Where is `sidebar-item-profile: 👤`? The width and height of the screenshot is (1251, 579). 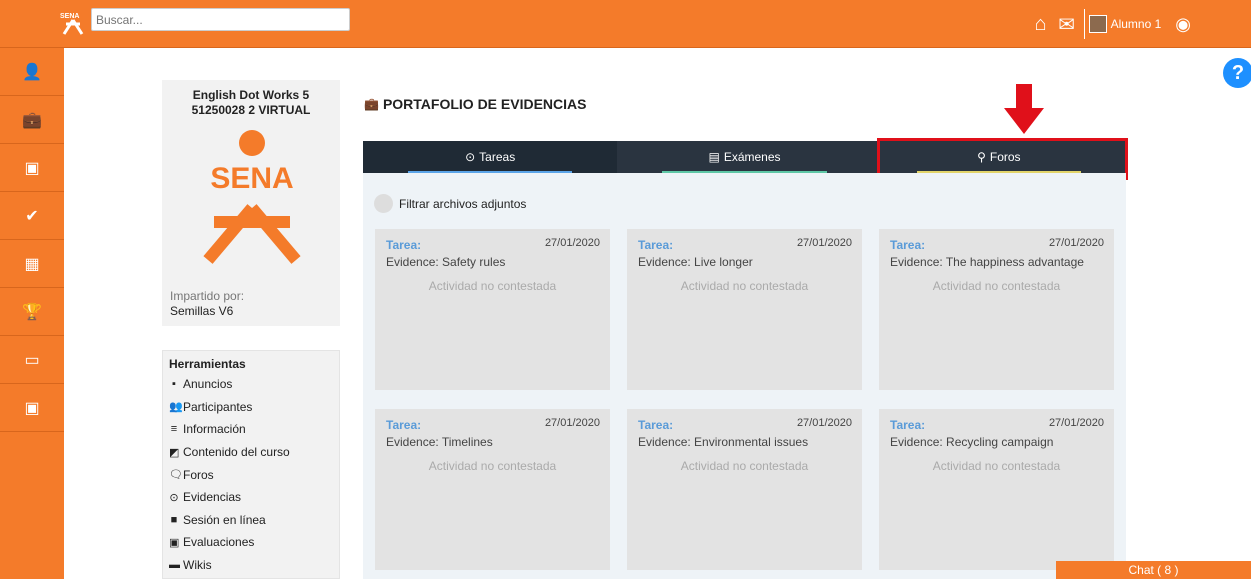 sidebar-item-profile: 👤 is located at coordinates (32, 72).